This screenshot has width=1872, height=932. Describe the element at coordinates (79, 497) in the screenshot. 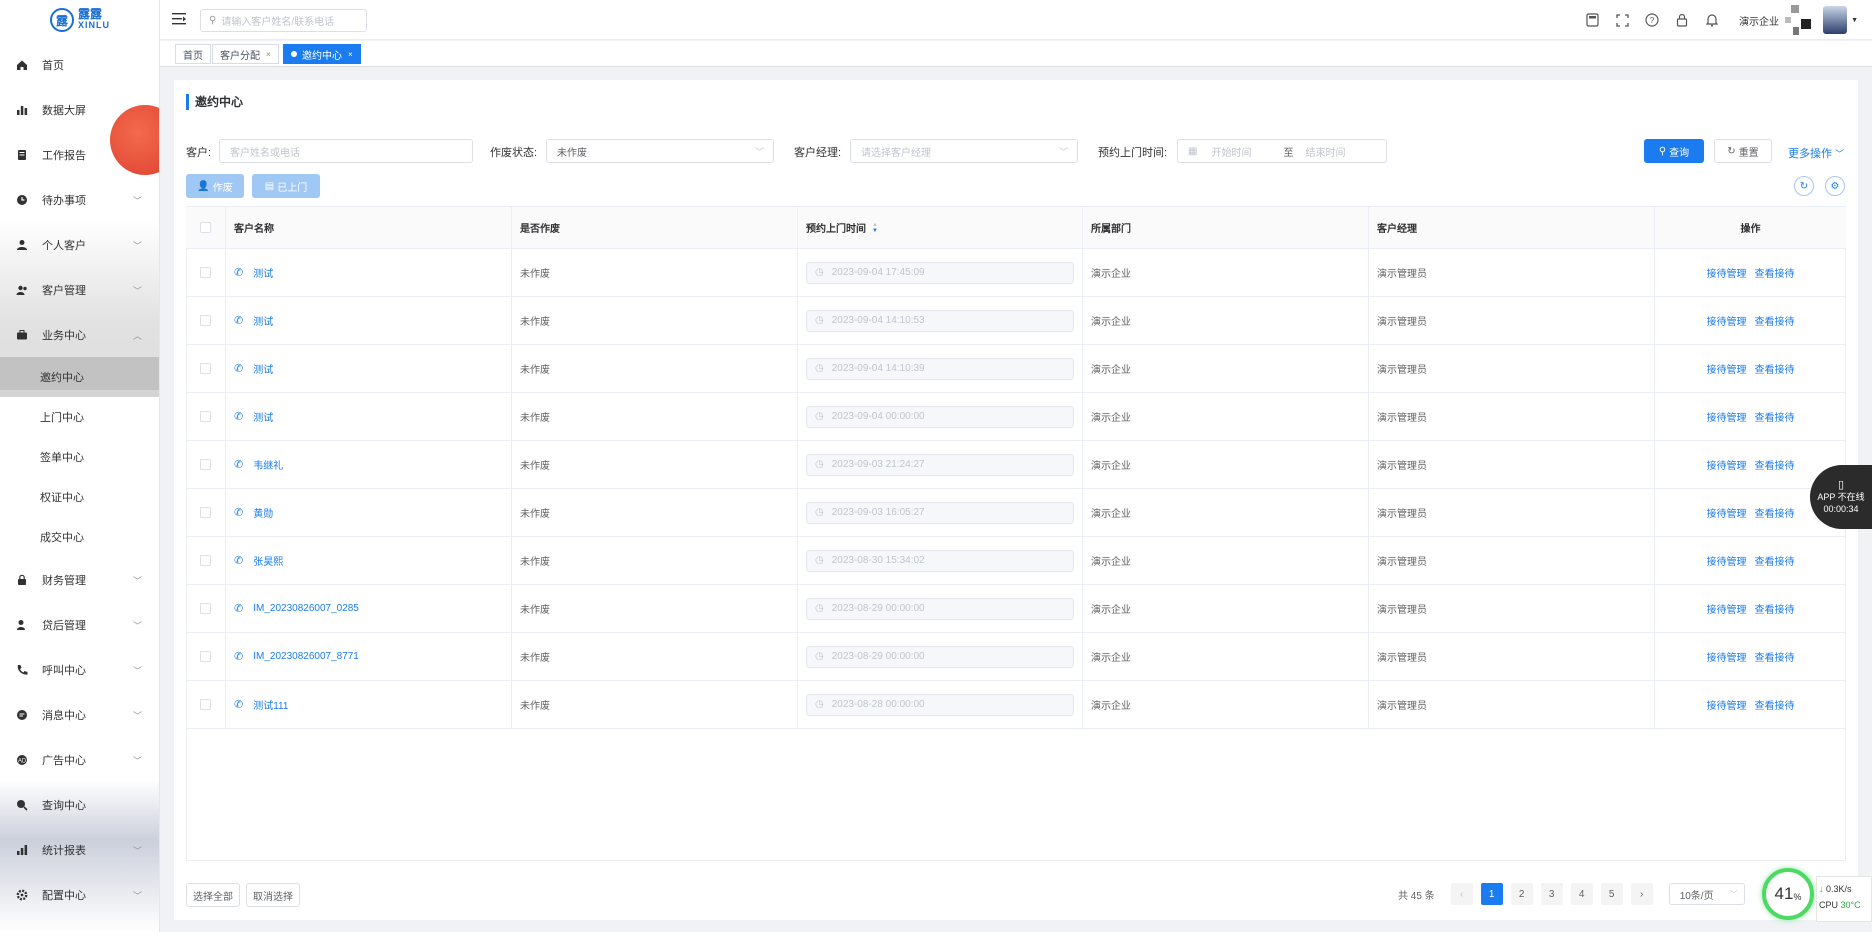

I see `sidebar-sub-warrant: 权证中心` at that location.